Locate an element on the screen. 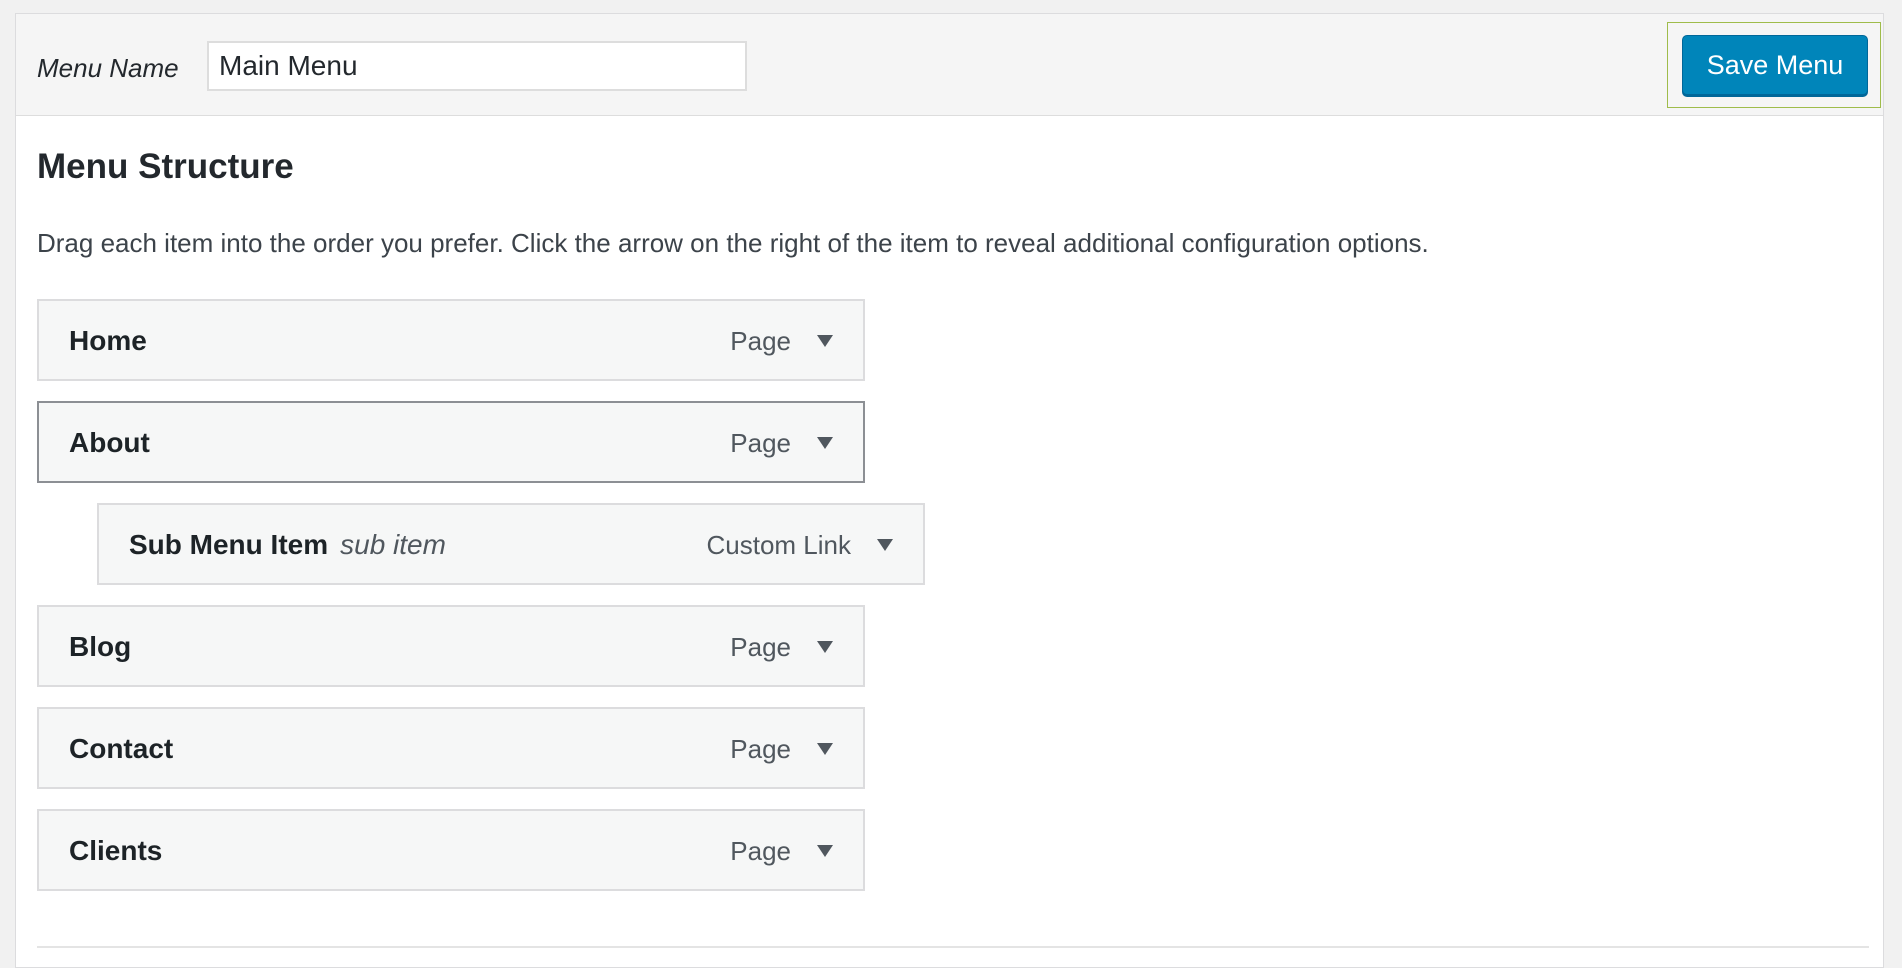  menu-item-title: Sub Menu Item sub item is located at coordinates (287, 545).